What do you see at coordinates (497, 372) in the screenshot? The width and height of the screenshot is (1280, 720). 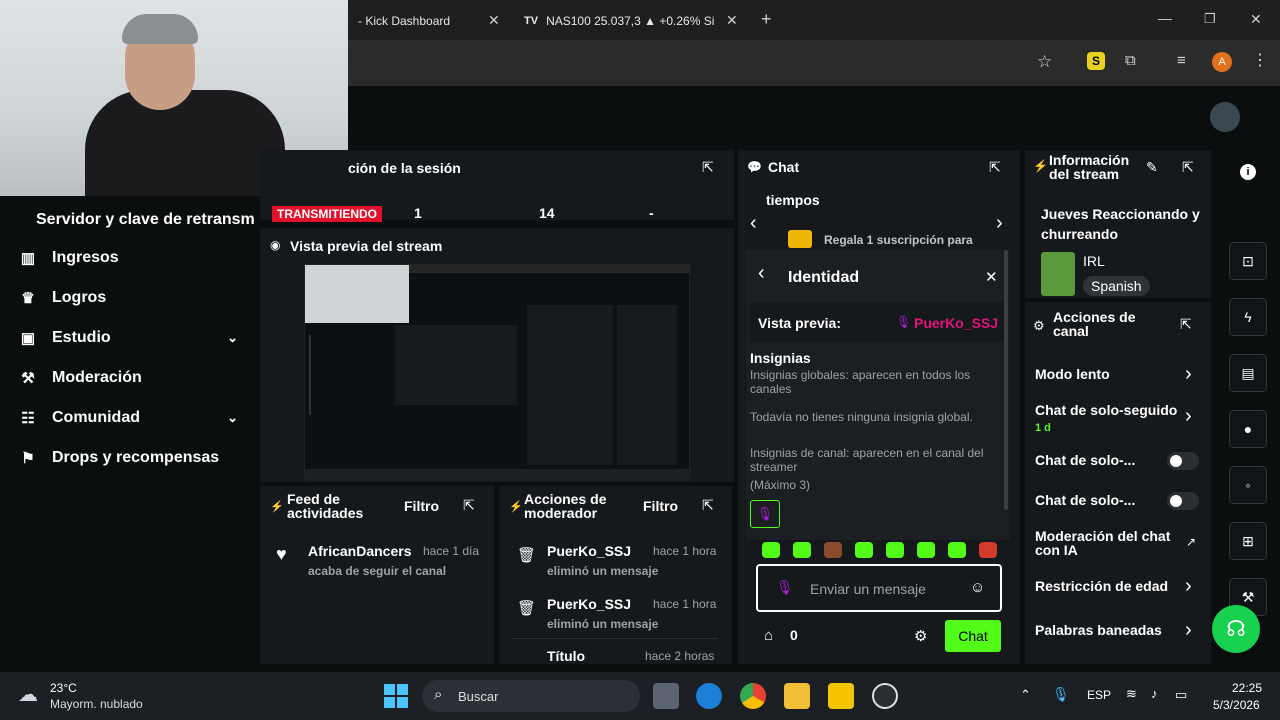 I see `stream-preview-video` at bounding box center [497, 372].